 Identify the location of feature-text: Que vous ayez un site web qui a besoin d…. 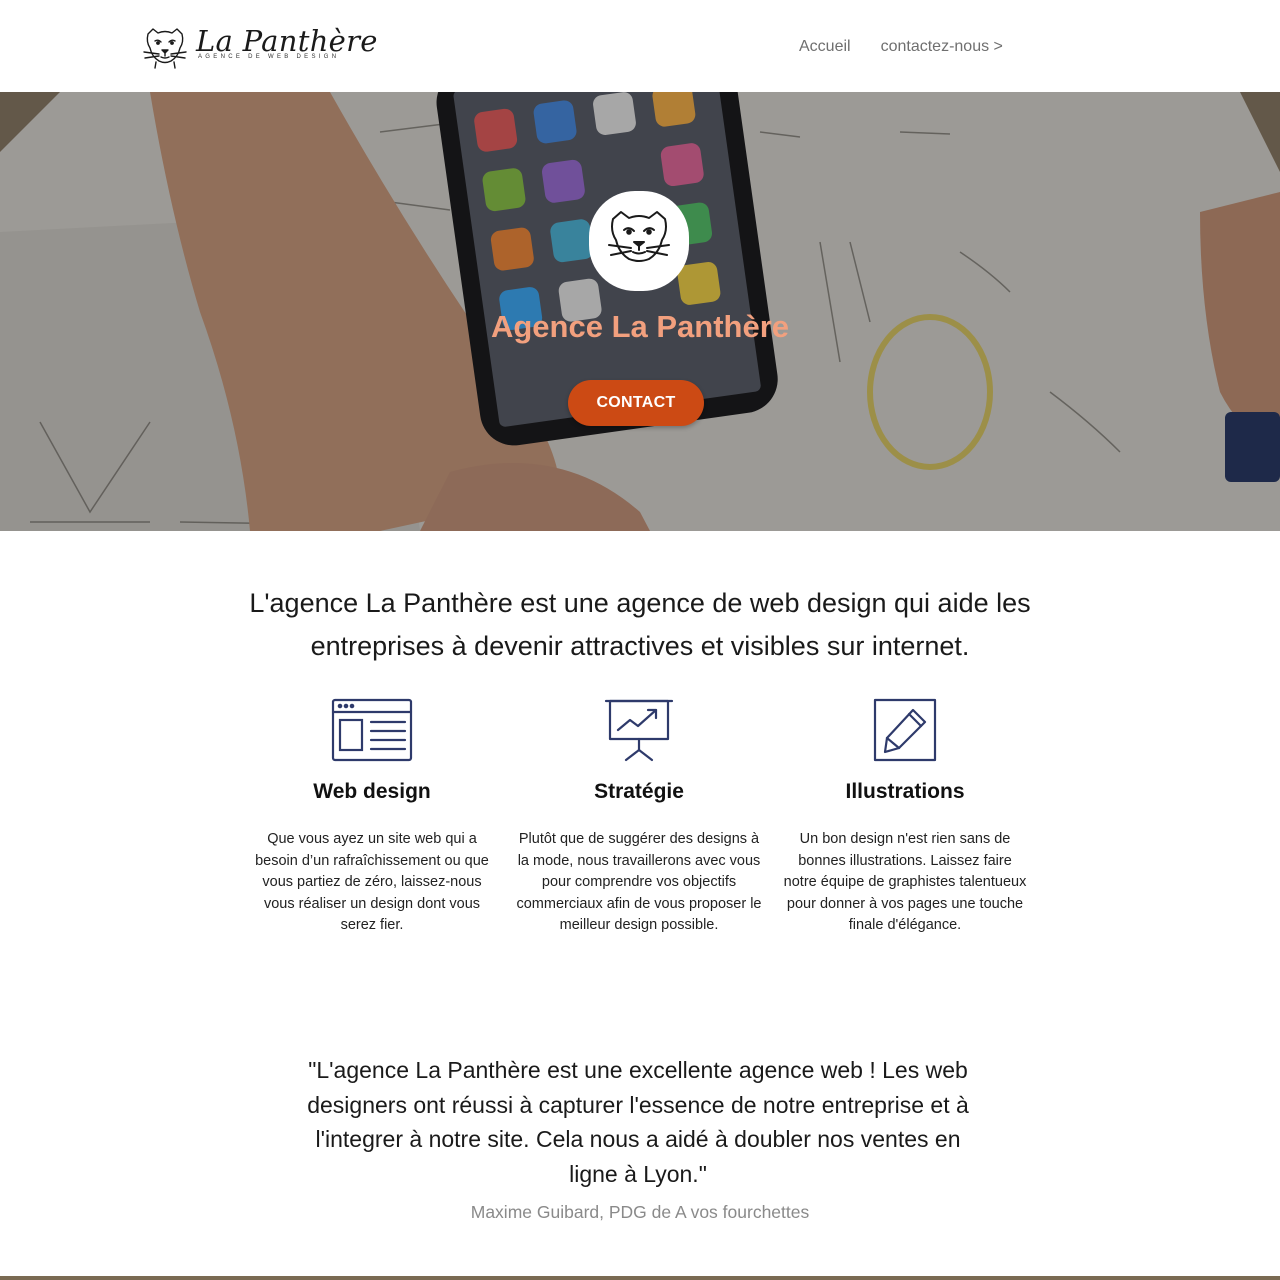
(372, 882).